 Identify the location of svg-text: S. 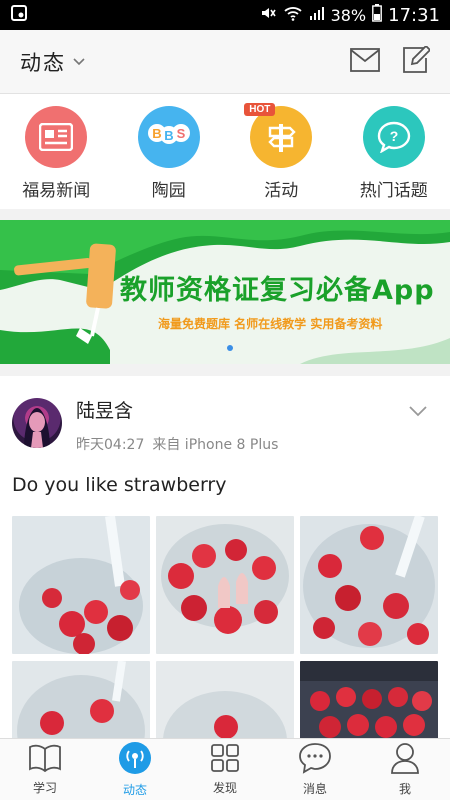
(180, 133).